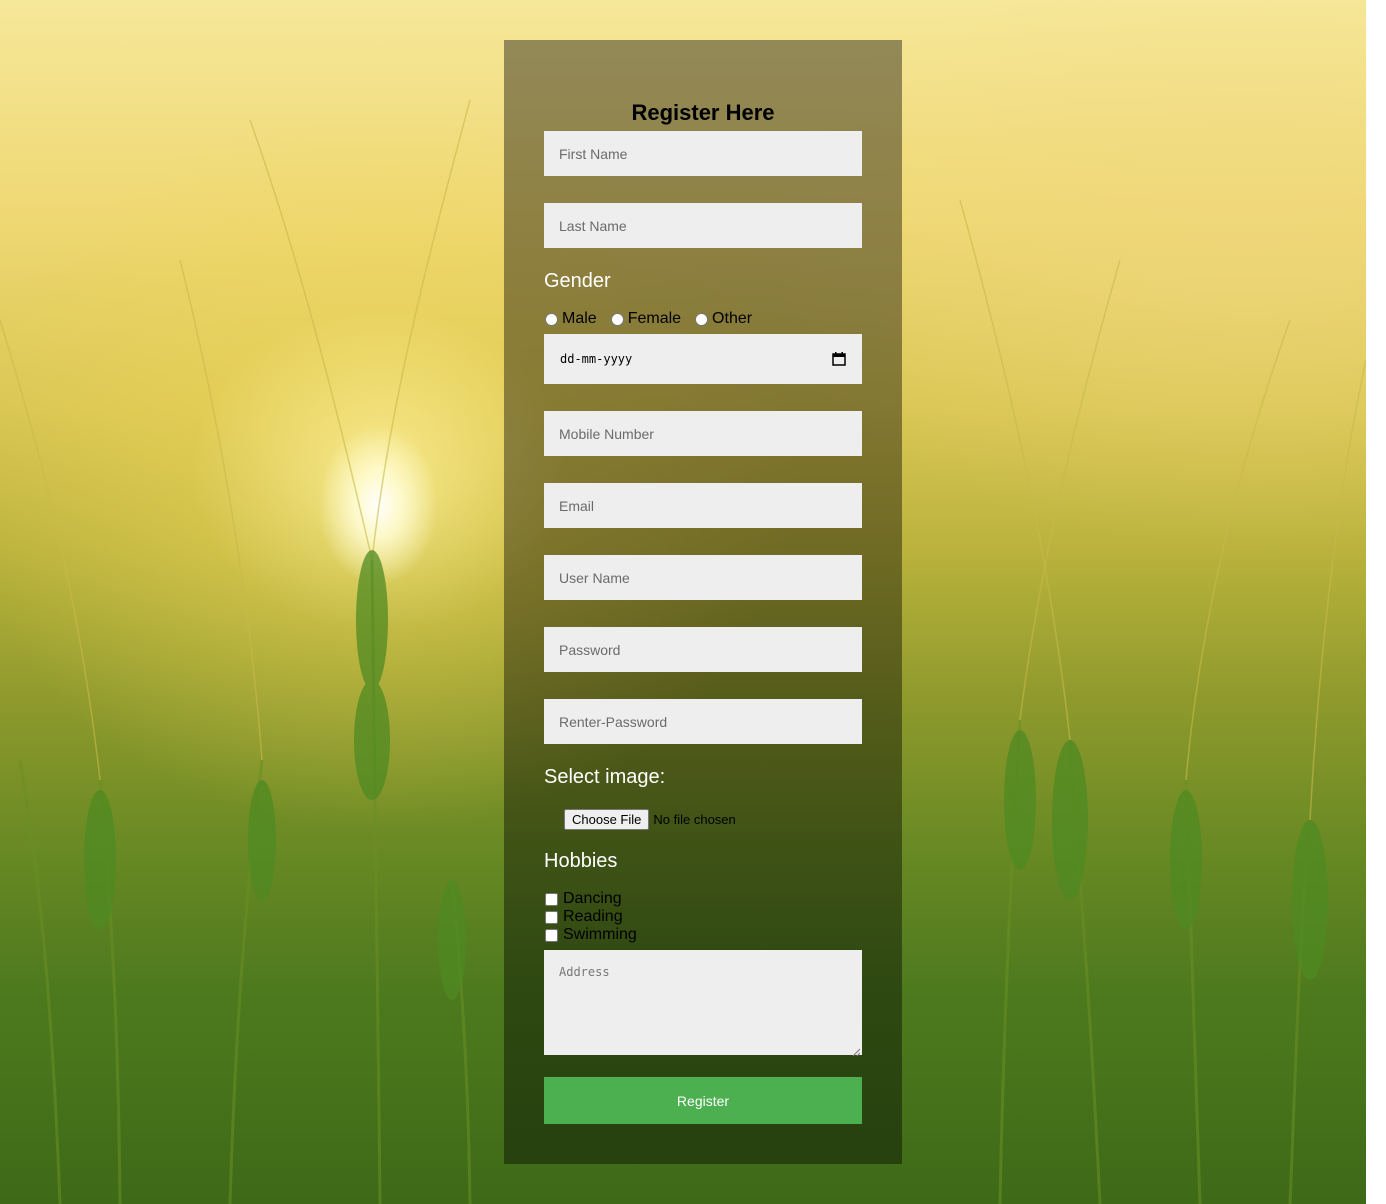 The image size is (1386, 1204). I want to click on first-name-placeholder: First Name, so click(593, 153).